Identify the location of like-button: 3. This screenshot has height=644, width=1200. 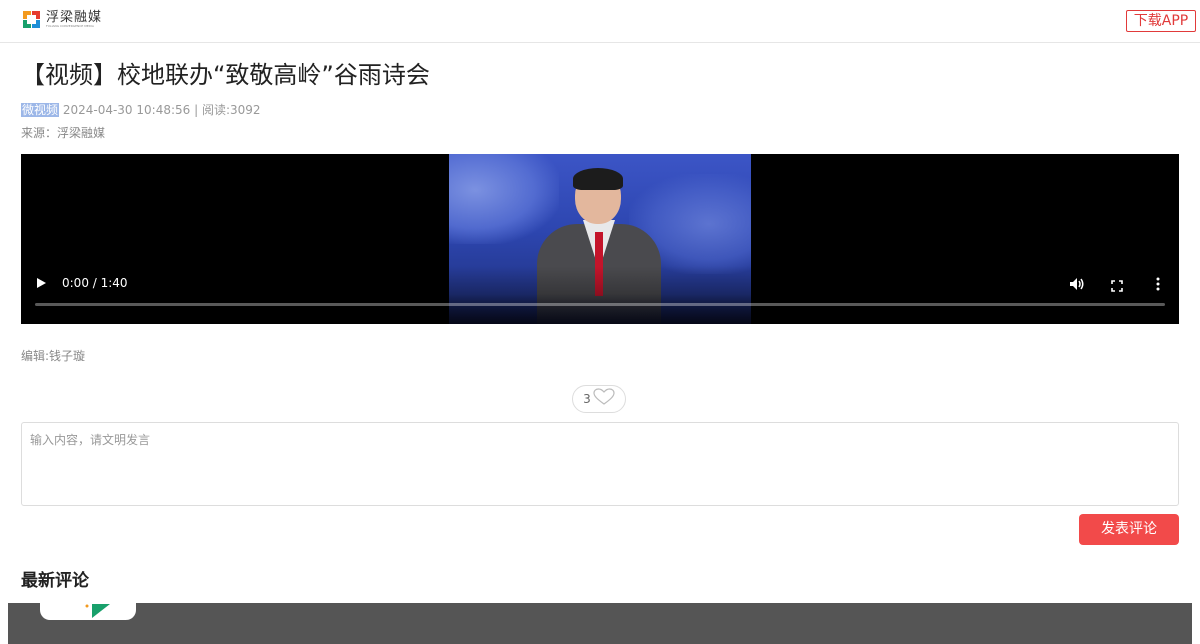
(599, 399).